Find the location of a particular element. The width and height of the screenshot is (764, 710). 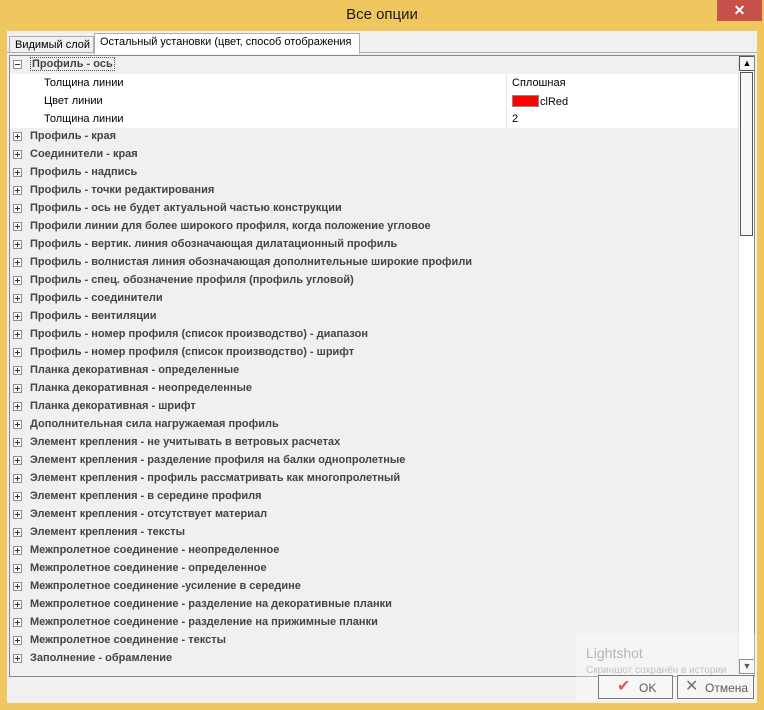

property-row: Цвет линии clRed is located at coordinates (374, 101).